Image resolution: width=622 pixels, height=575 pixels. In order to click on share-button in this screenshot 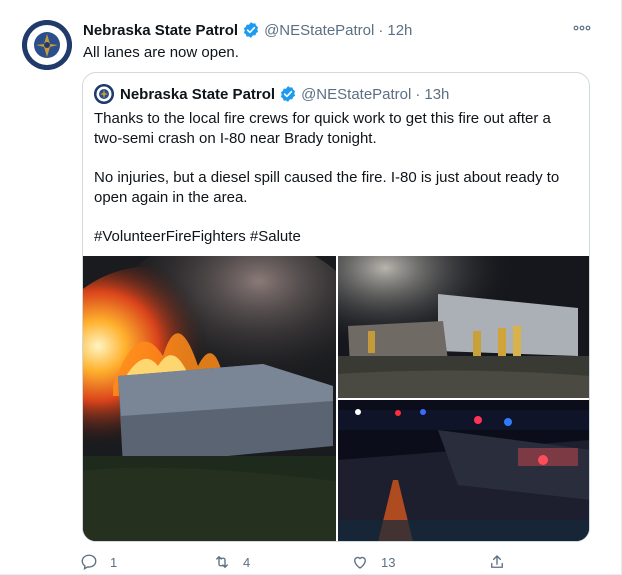, I will do `click(503, 562)`.